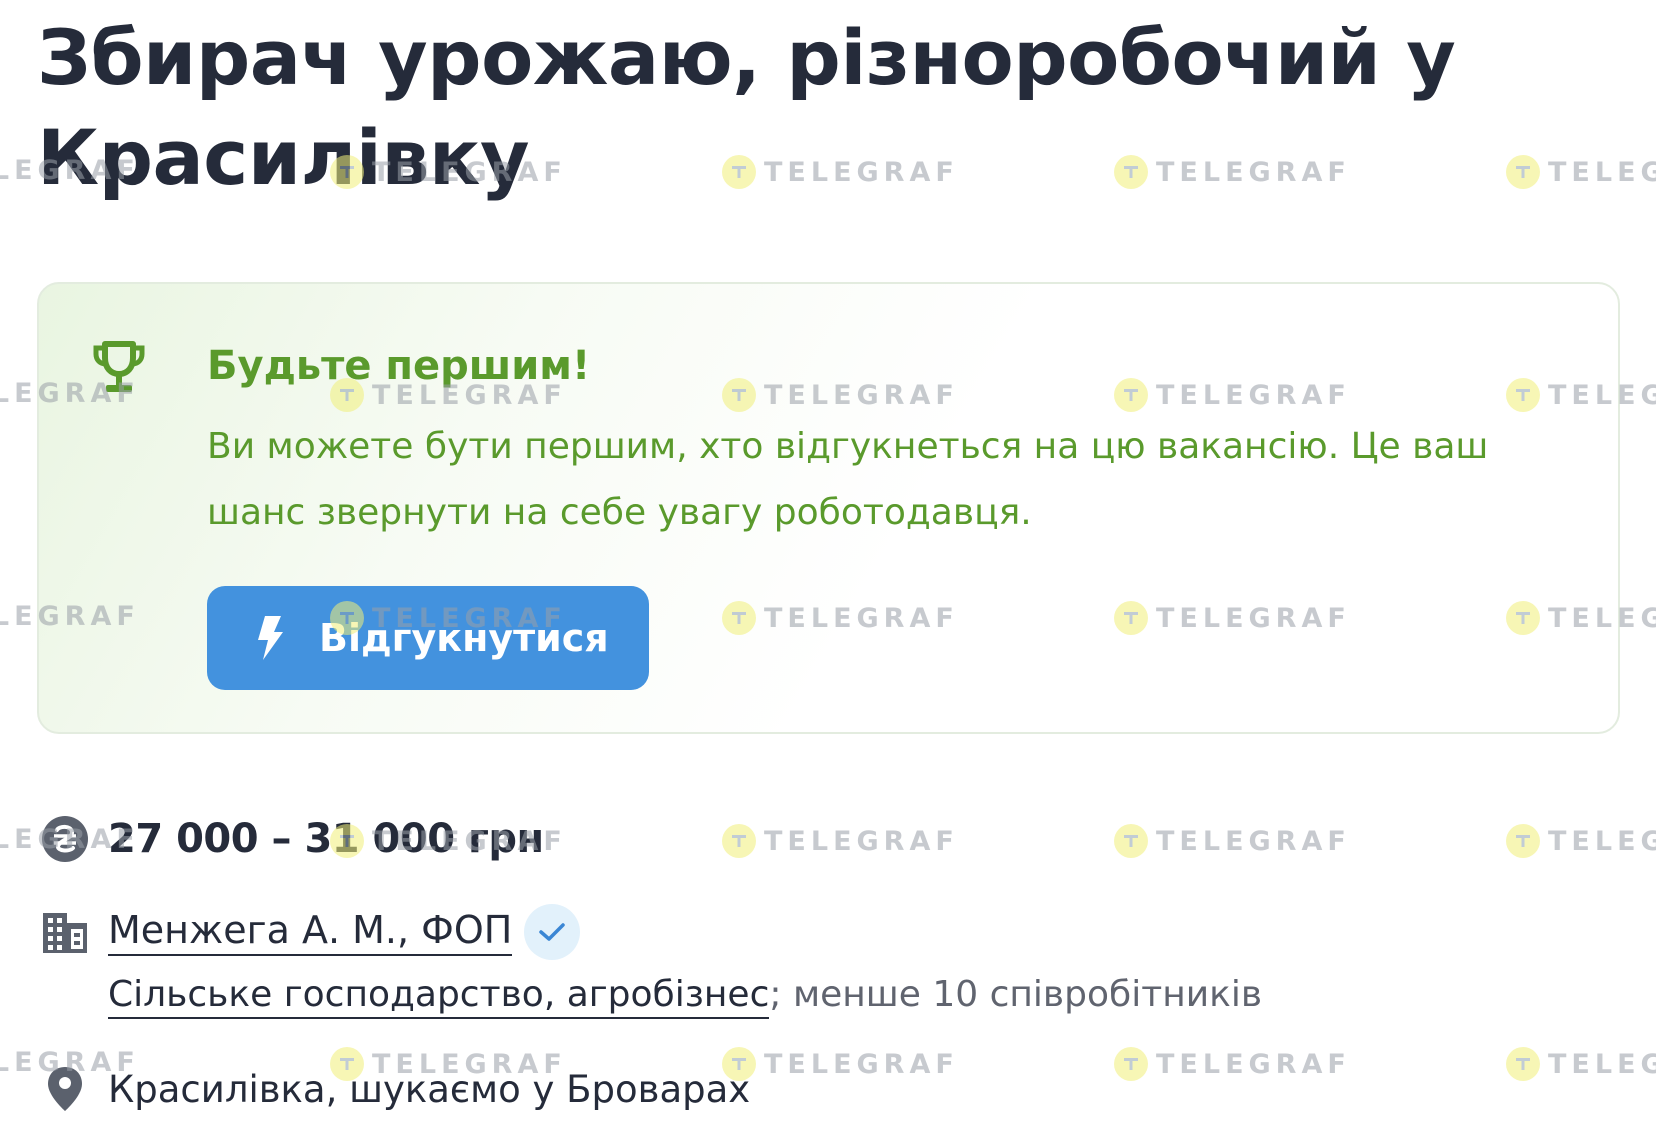  Describe the element at coordinates (119, 366) in the screenshot. I see `trophy-icon` at that location.